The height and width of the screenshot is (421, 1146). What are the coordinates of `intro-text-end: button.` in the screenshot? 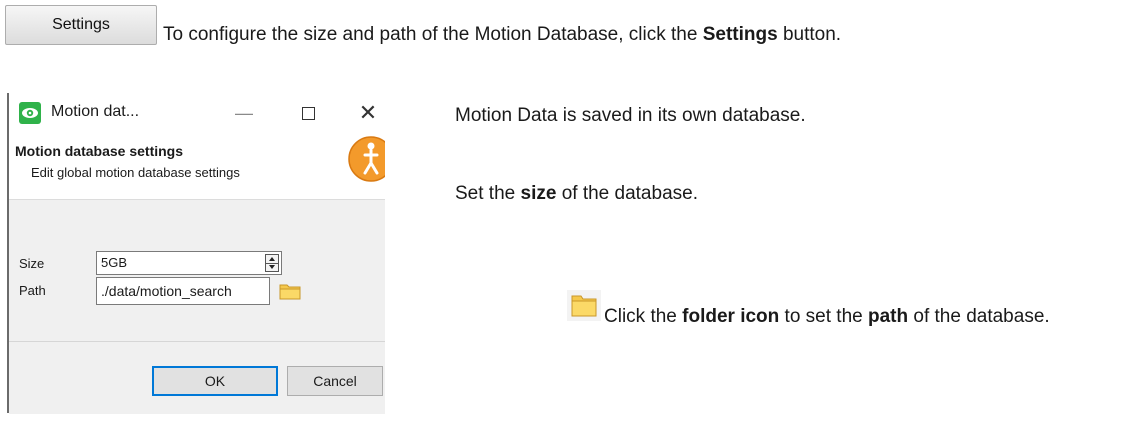 It's located at (809, 34).